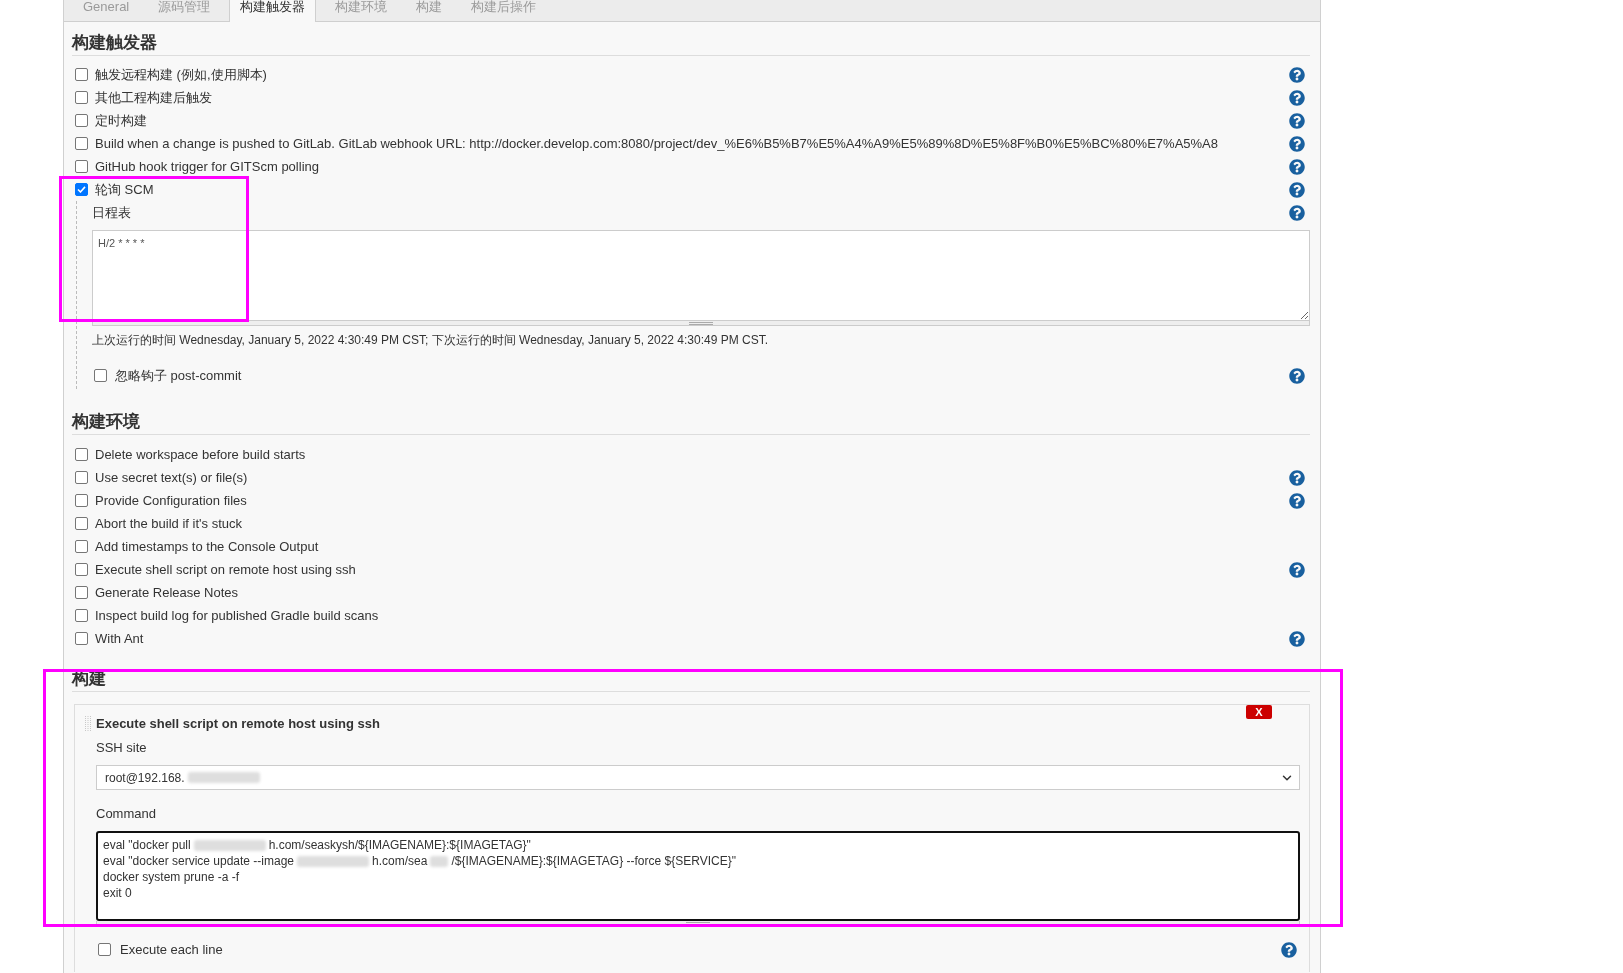 This screenshot has width=1623, height=973. What do you see at coordinates (121, 120) in the screenshot?
I see `checkbox-label: 定时构建` at bounding box center [121, 120].